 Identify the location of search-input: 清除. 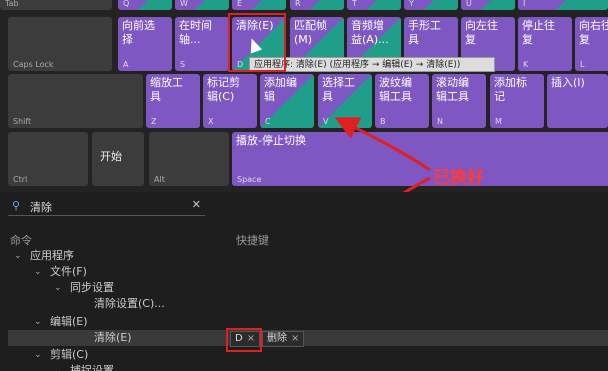
(41, 207).